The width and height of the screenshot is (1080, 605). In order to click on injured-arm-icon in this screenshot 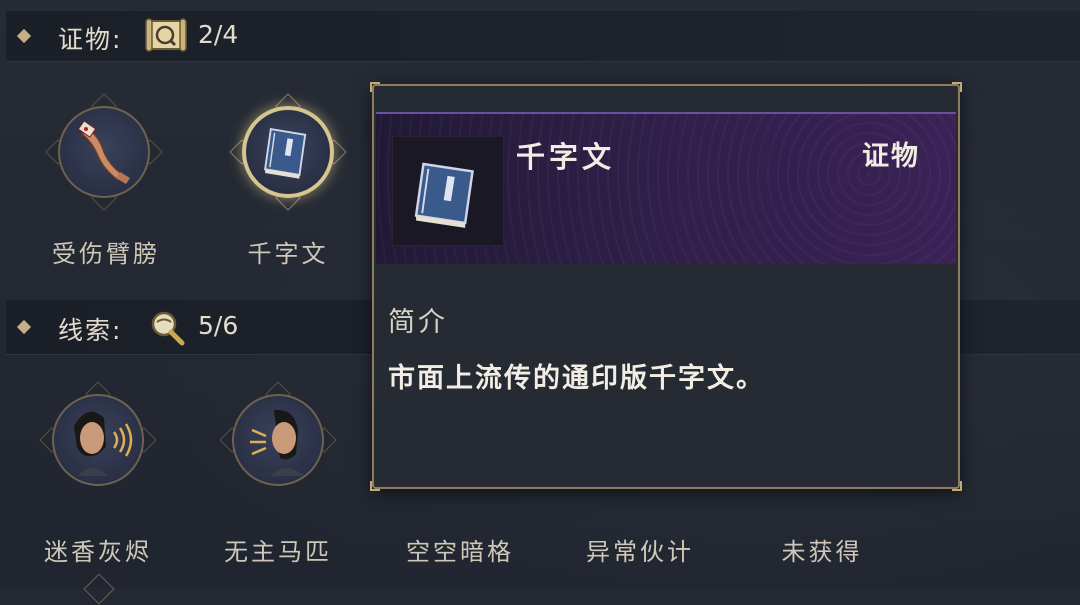, I will do `click(103, 152)`.